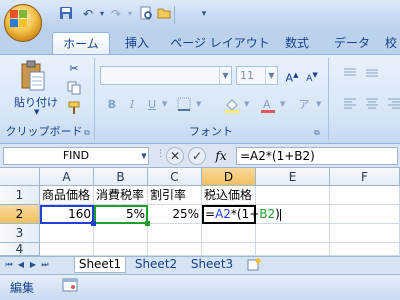  I want to click on column-header-d: D, so click(229, 177).